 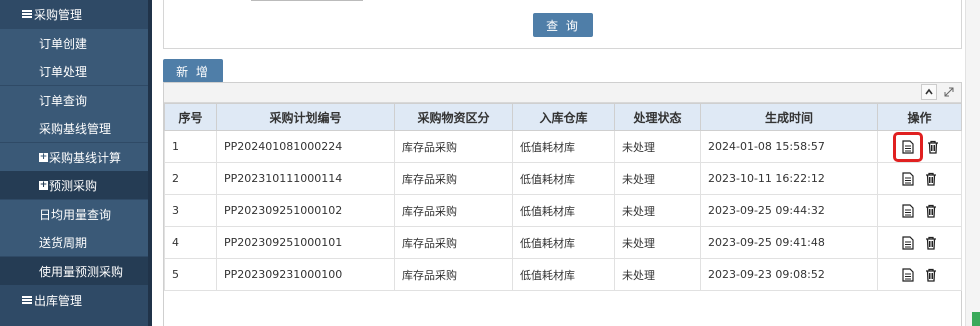 I want to click on sidebar-item-daily-usage: 日均用量查询, so click(x=74, y=214).